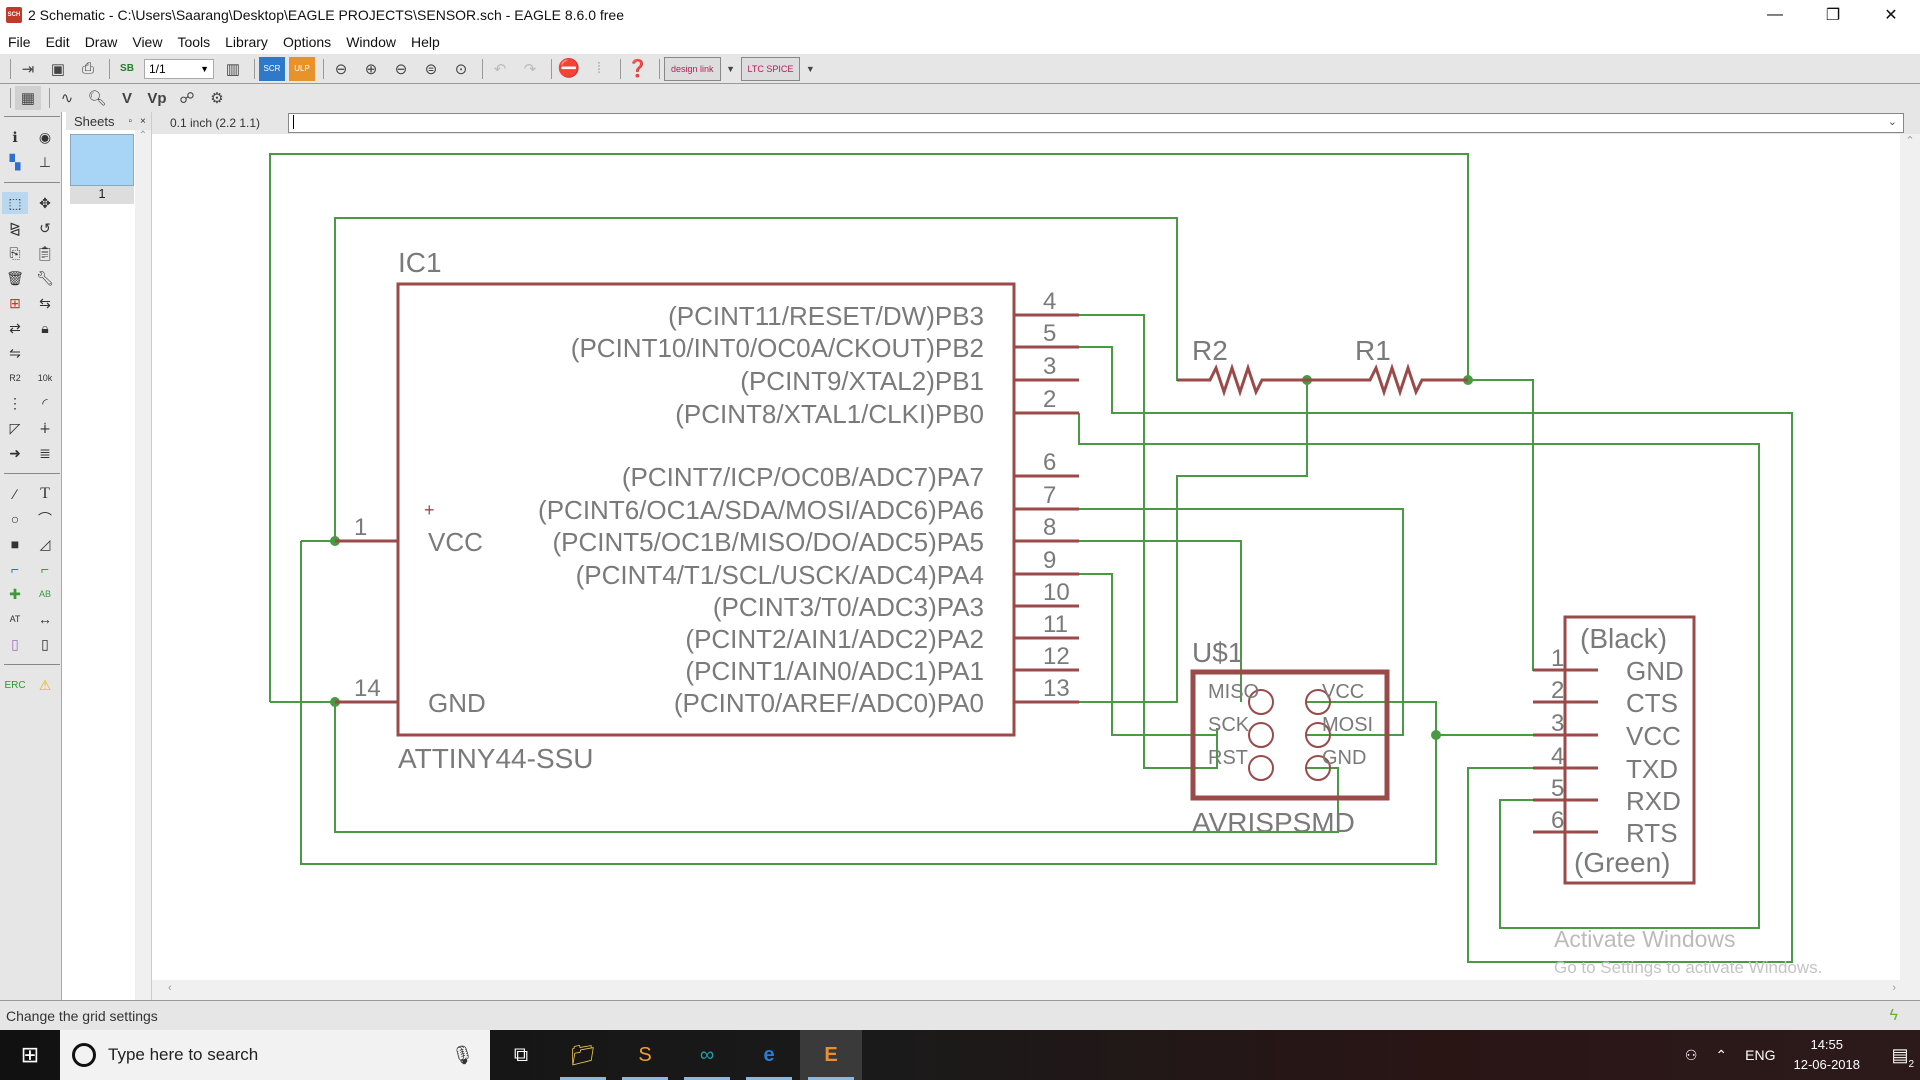  Describe the element at coordinates (462, 1055) in the screenshot. I see `microphone-icon: 🎙︎` at that location.